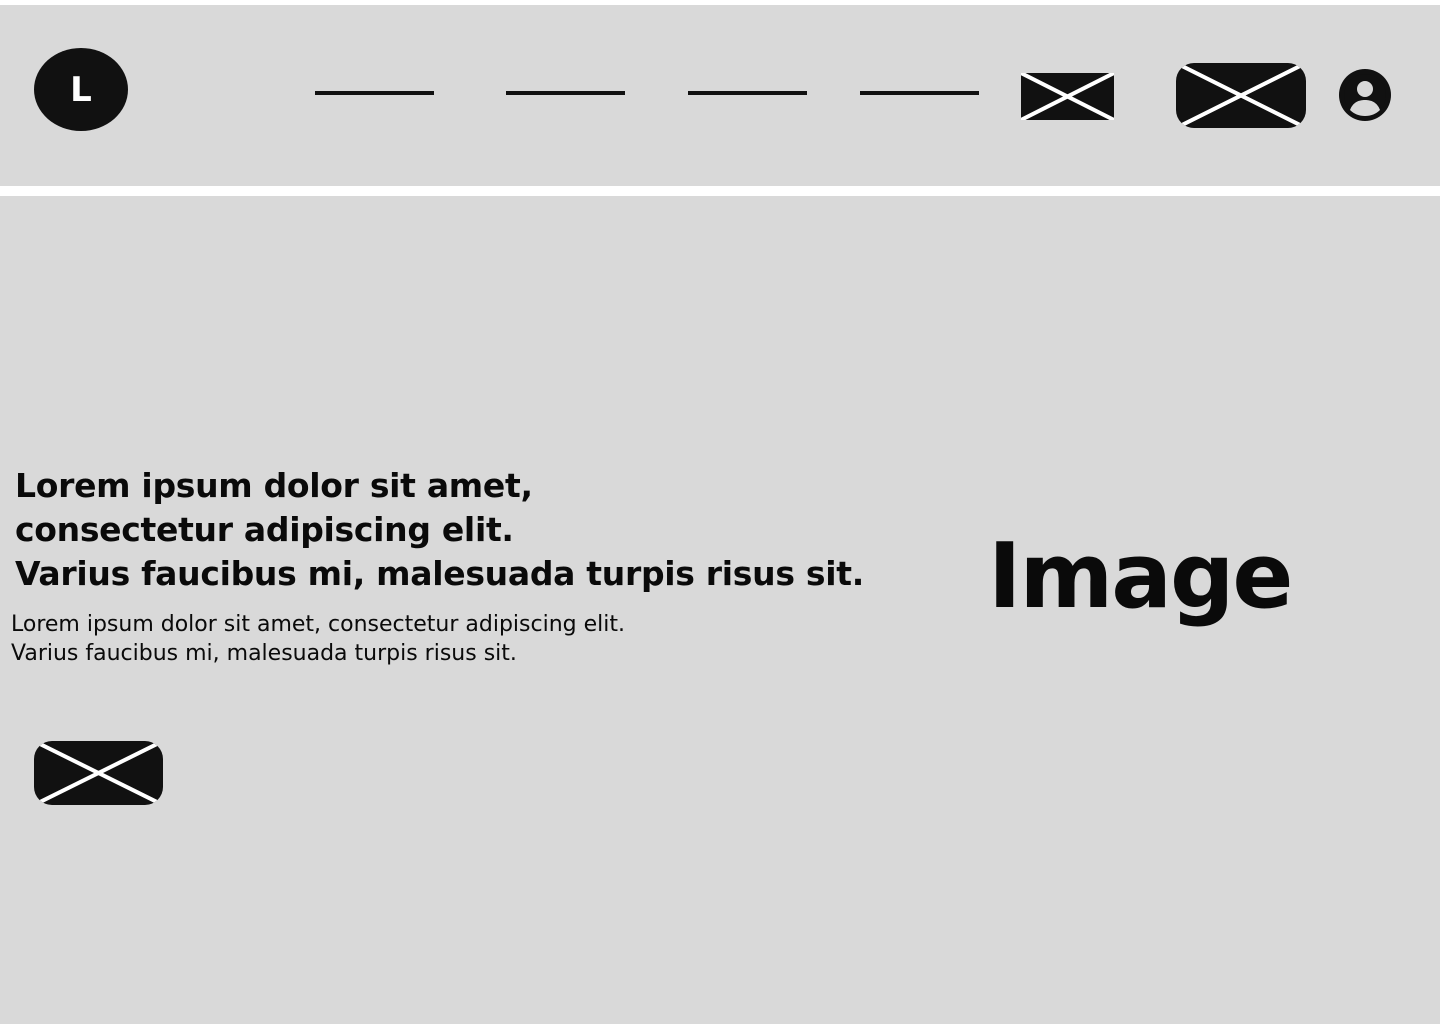 This screenshot has width=1440, height=1024. I want to click on image-placeholder-icon, so click(1067, 96).